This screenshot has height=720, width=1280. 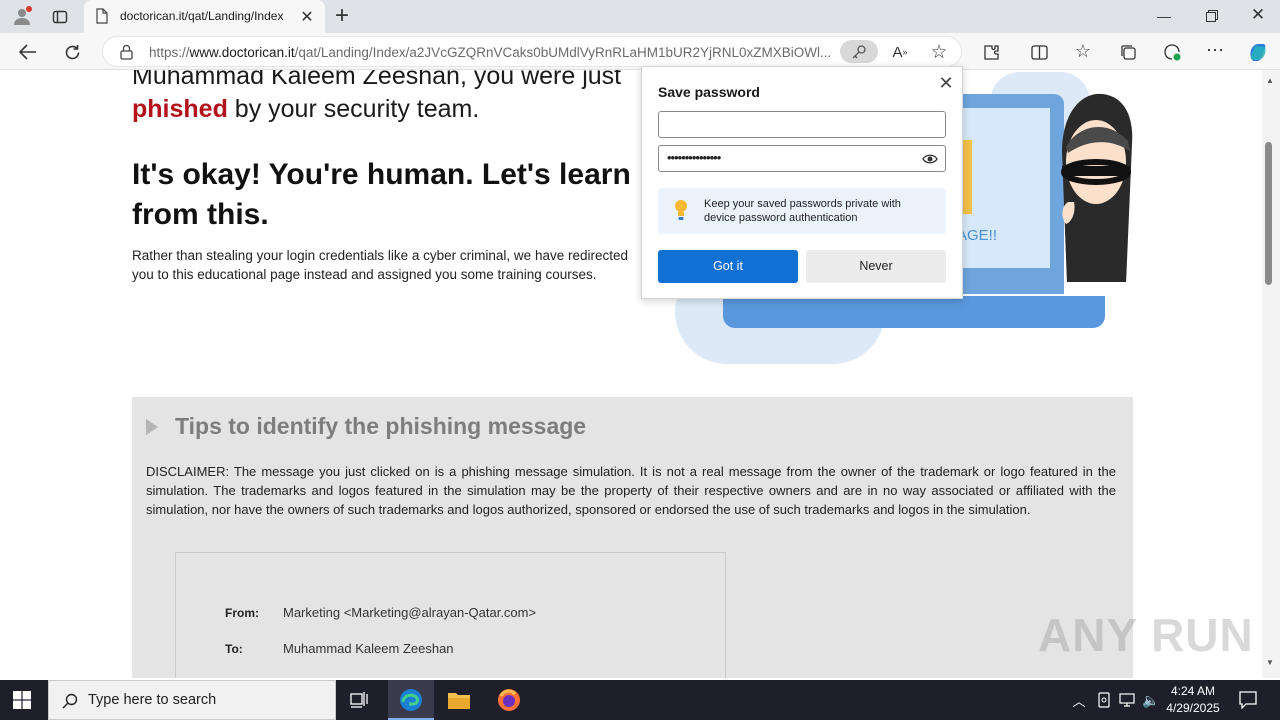 I want to click on close-icon: ✕, so click(x=946, y=83).